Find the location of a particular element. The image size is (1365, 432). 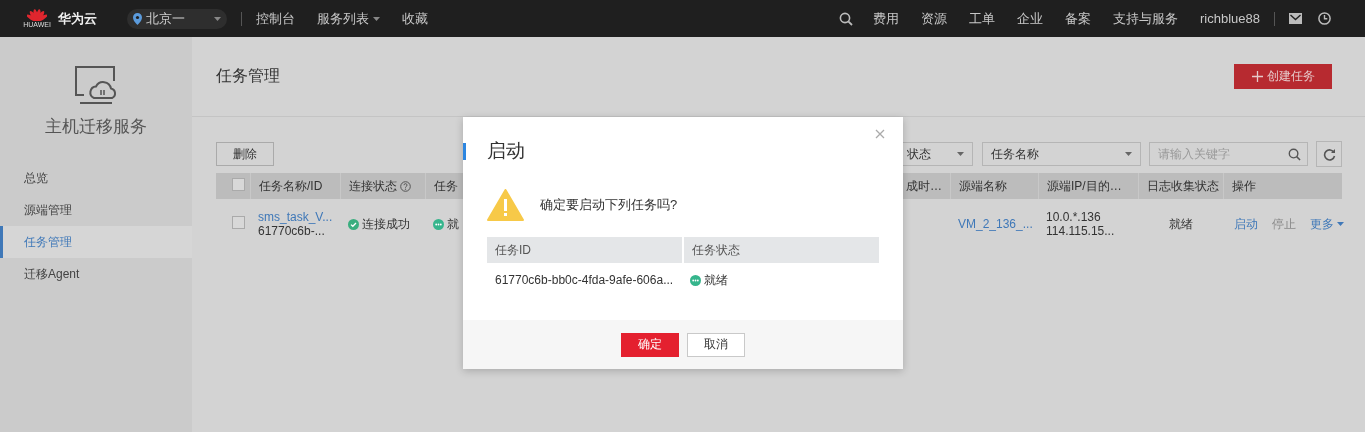

petal-logo-icon is located at coordinates (37, 14).